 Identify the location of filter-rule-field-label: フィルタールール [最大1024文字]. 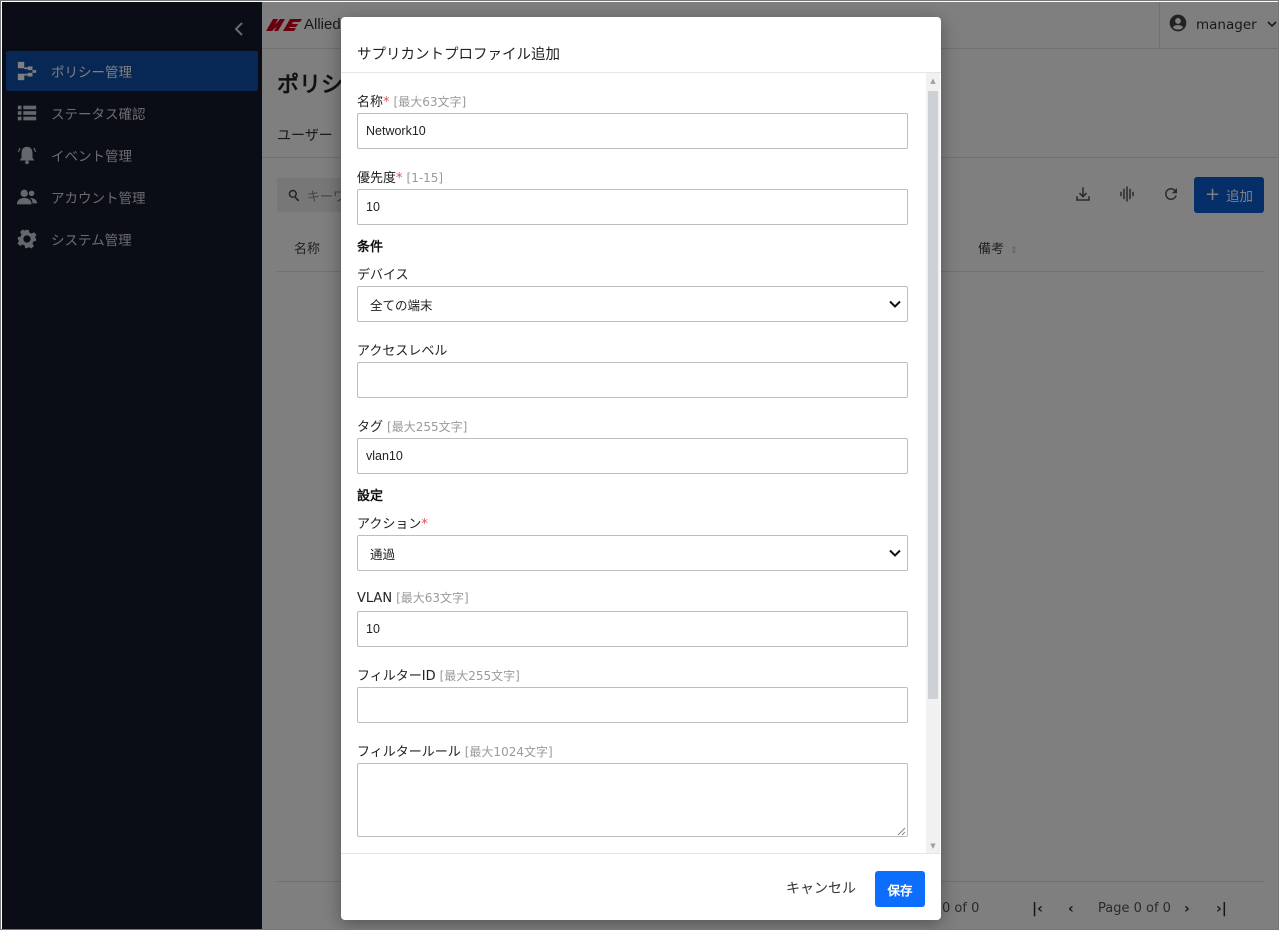
(455, 750).